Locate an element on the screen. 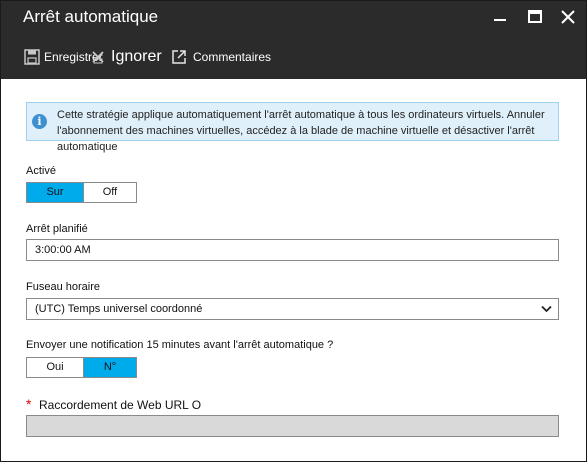 The image size is (587, 462). minimize-button is located at coordinates (500, 17).